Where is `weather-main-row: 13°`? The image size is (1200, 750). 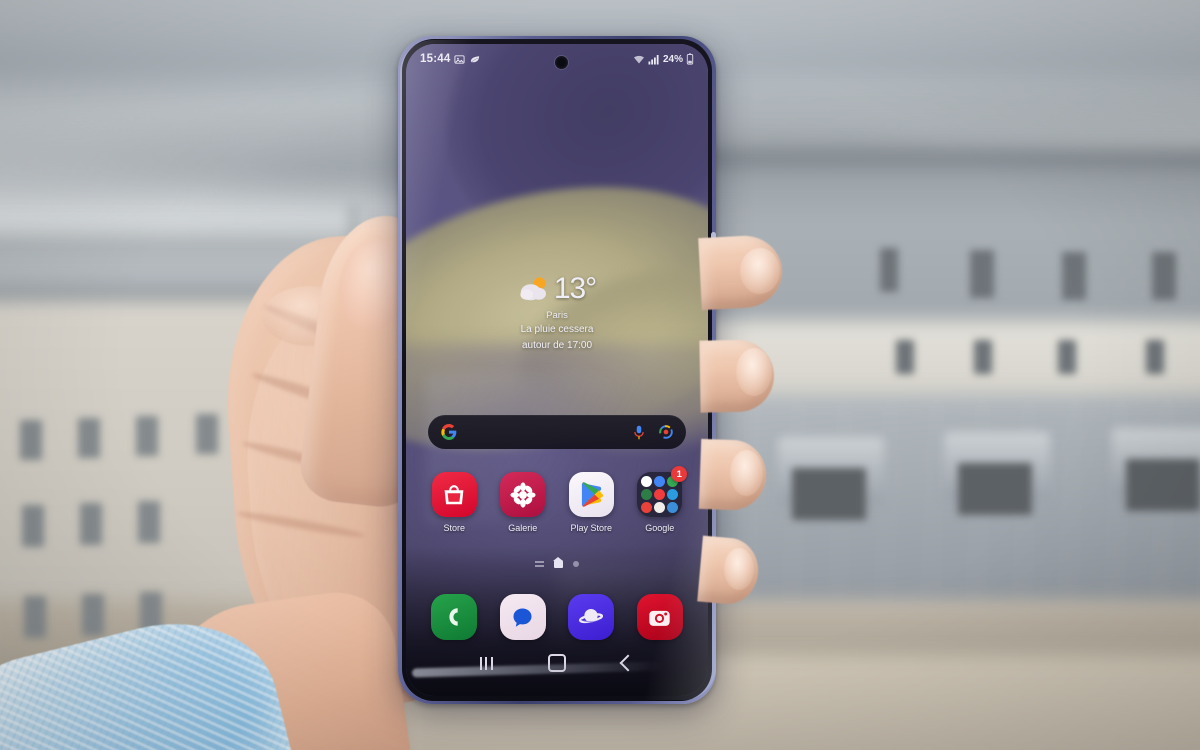
weather-main-row: 13° is located at coordinates (557, 289).